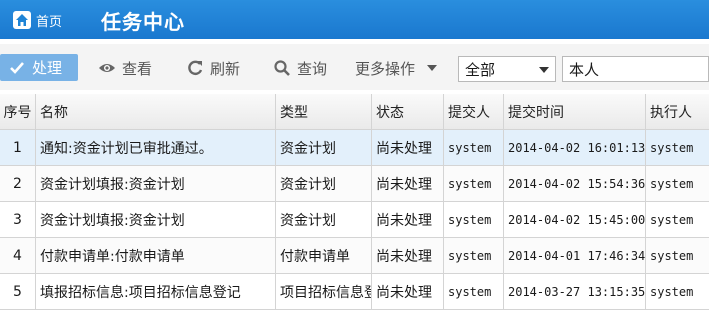 The image size is (709, 316). I want to click on home-label: 首页, so click(49, 22).